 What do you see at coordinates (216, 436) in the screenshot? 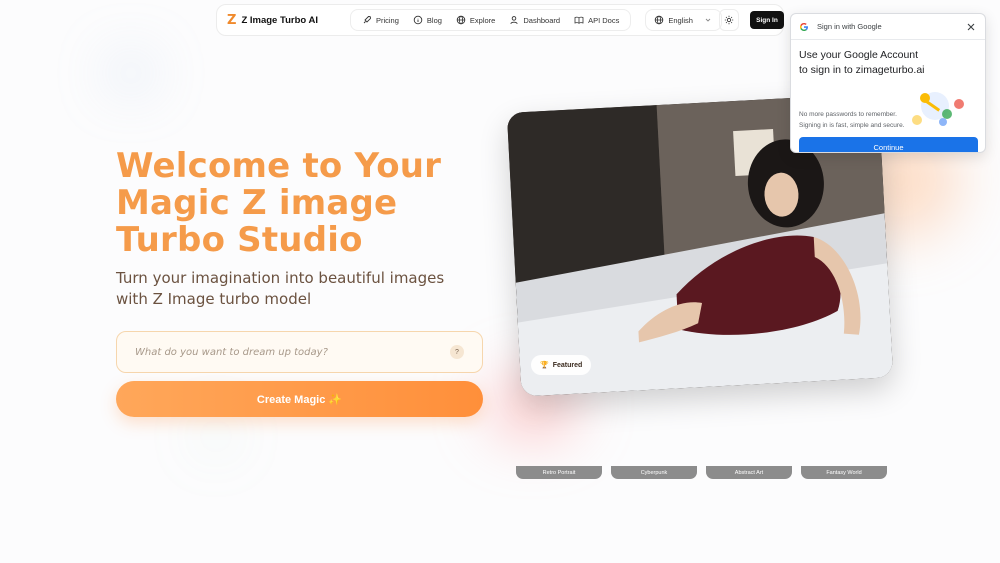
I see `background-blur-green` at bounding box center [216, 436].